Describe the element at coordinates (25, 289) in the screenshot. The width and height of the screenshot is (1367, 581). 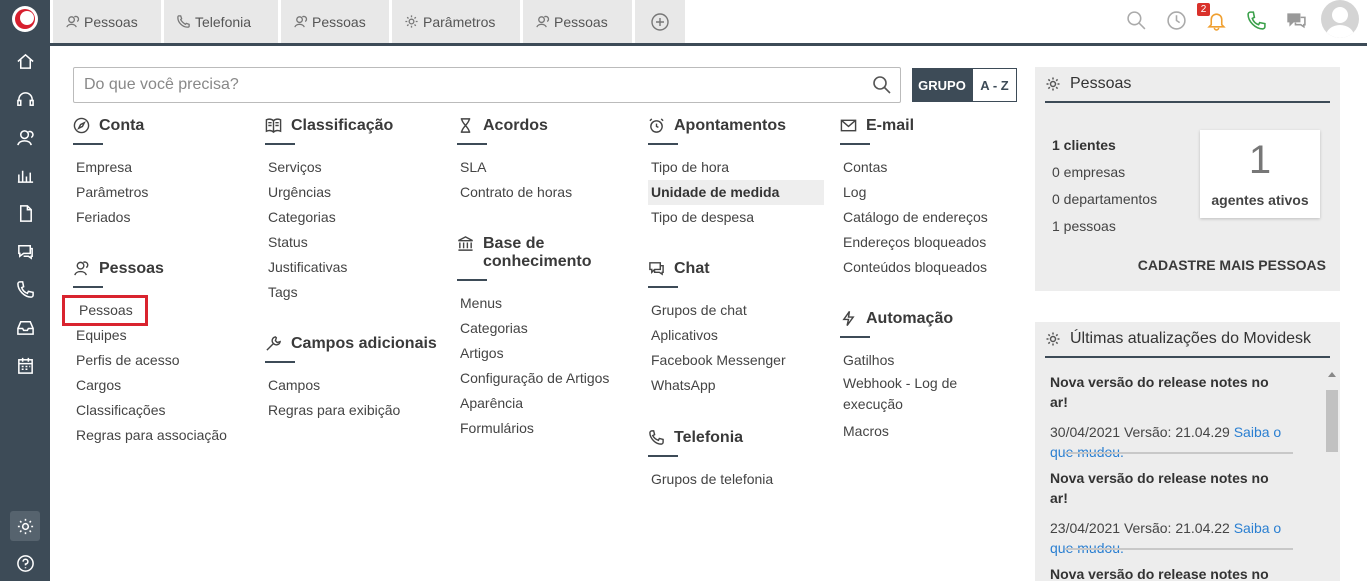
I see `phone-icon` at that location.